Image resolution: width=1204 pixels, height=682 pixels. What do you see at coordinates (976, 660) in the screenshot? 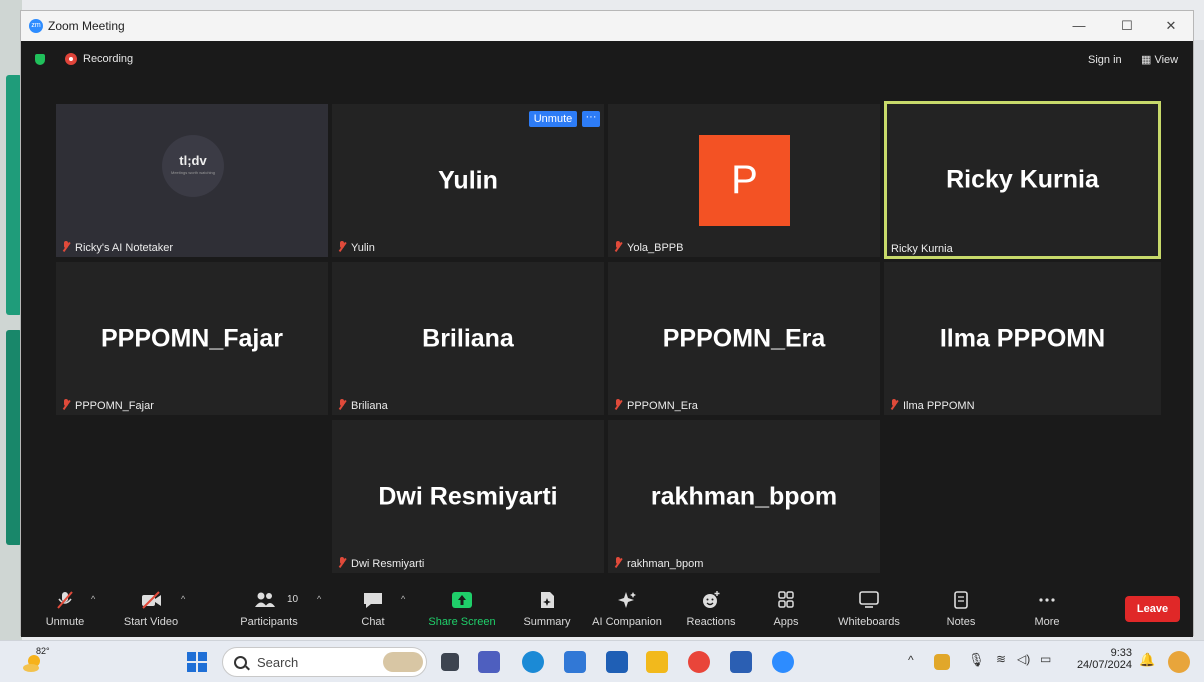
I see `microphone-icon: 🎙` at bounding box center [976, 660].